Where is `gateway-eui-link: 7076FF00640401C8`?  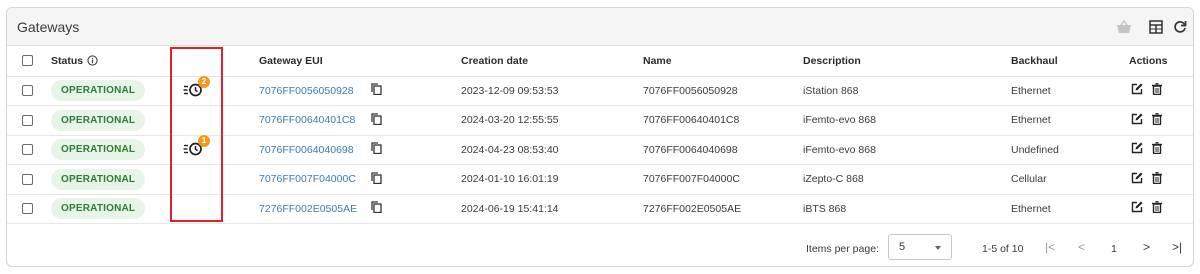
gateway-eui-link: 7076FF00640401C8 is located at coordinates (307, 120).